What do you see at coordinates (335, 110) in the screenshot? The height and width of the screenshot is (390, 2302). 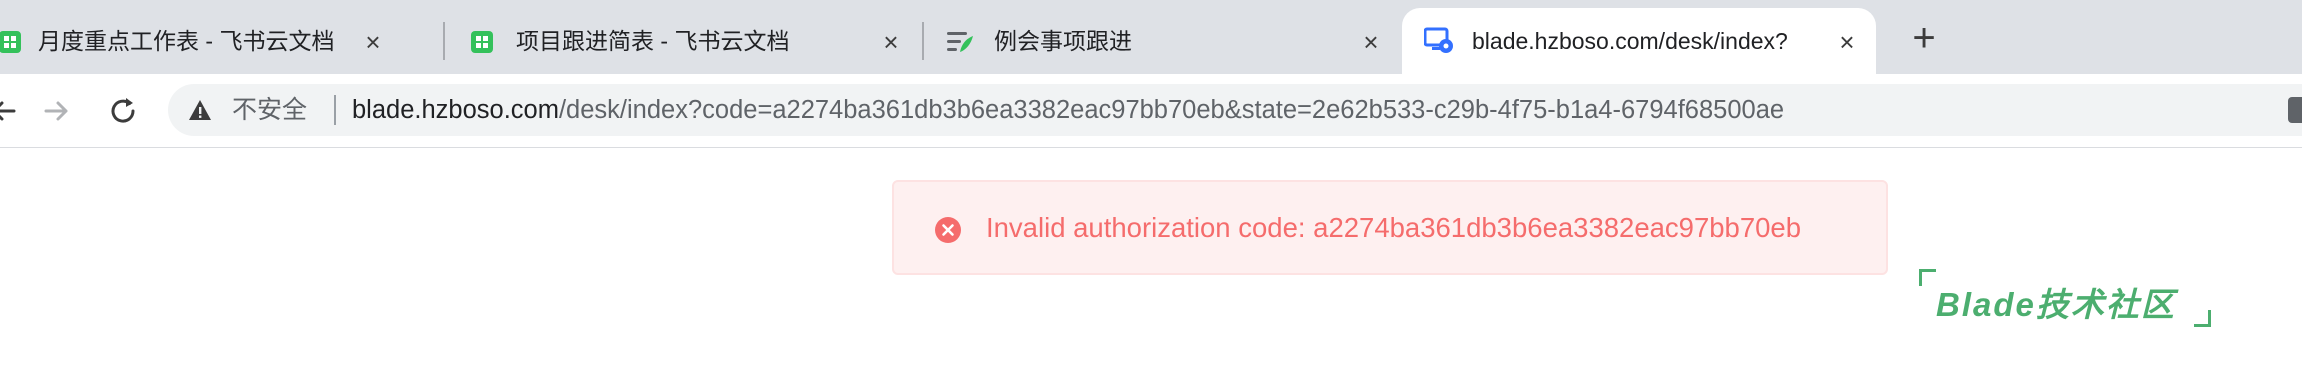 I see `address-divider` at bounding box center [335, 110].